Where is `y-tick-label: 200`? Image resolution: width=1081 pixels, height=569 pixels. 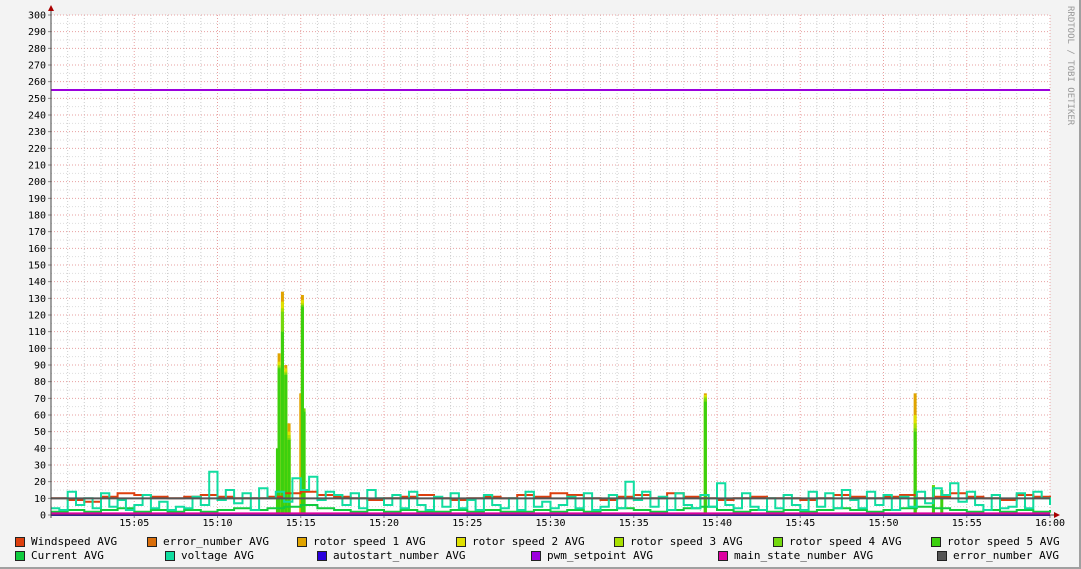 y-tick-label: 200 is located at coordinates (37, 182).